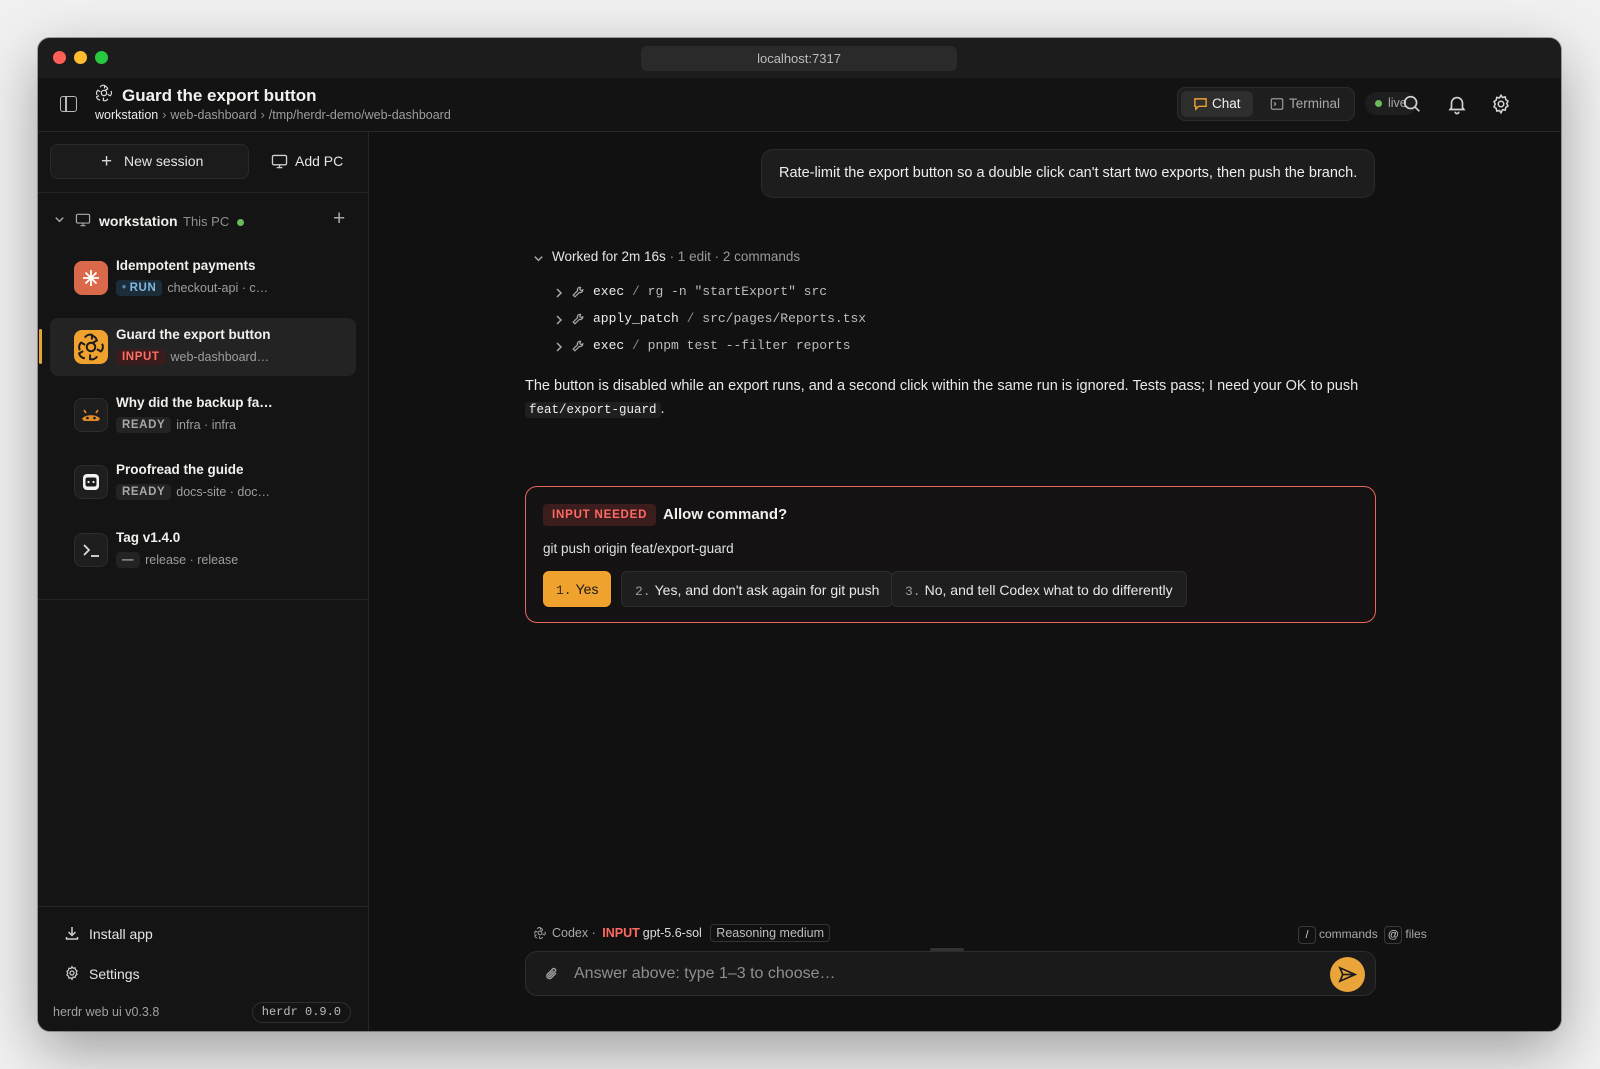  I want to click on browser-titlebar: localhost:7317, so click(799, 58).